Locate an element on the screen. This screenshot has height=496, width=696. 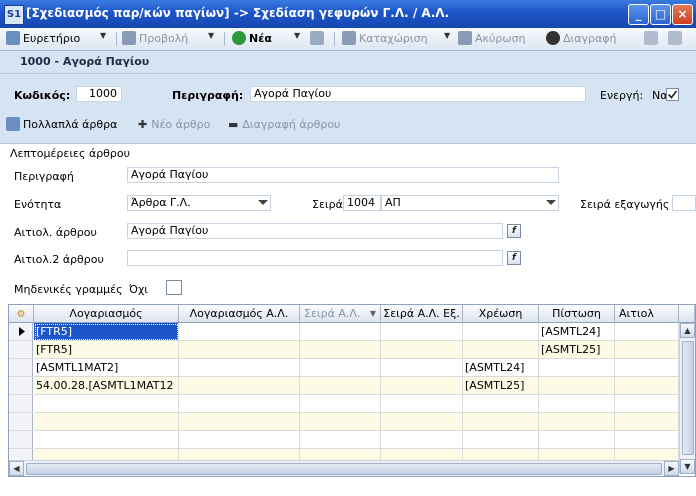
view-dropdown-icon: ▼ is located at coordinates (211, 35).